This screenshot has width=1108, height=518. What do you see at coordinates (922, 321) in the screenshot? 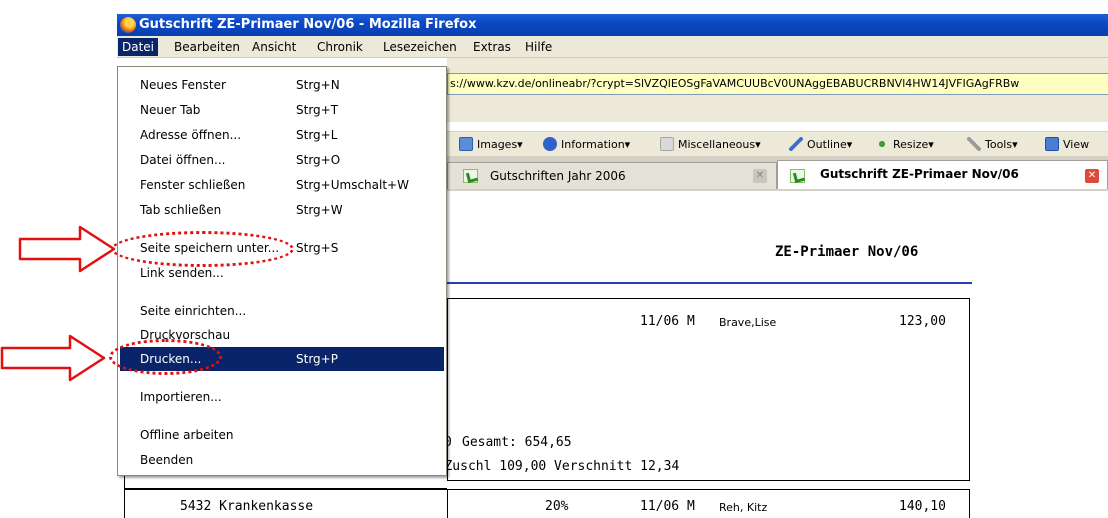
I see `row1-amount: 123,00` at bounding box center [922, 321].